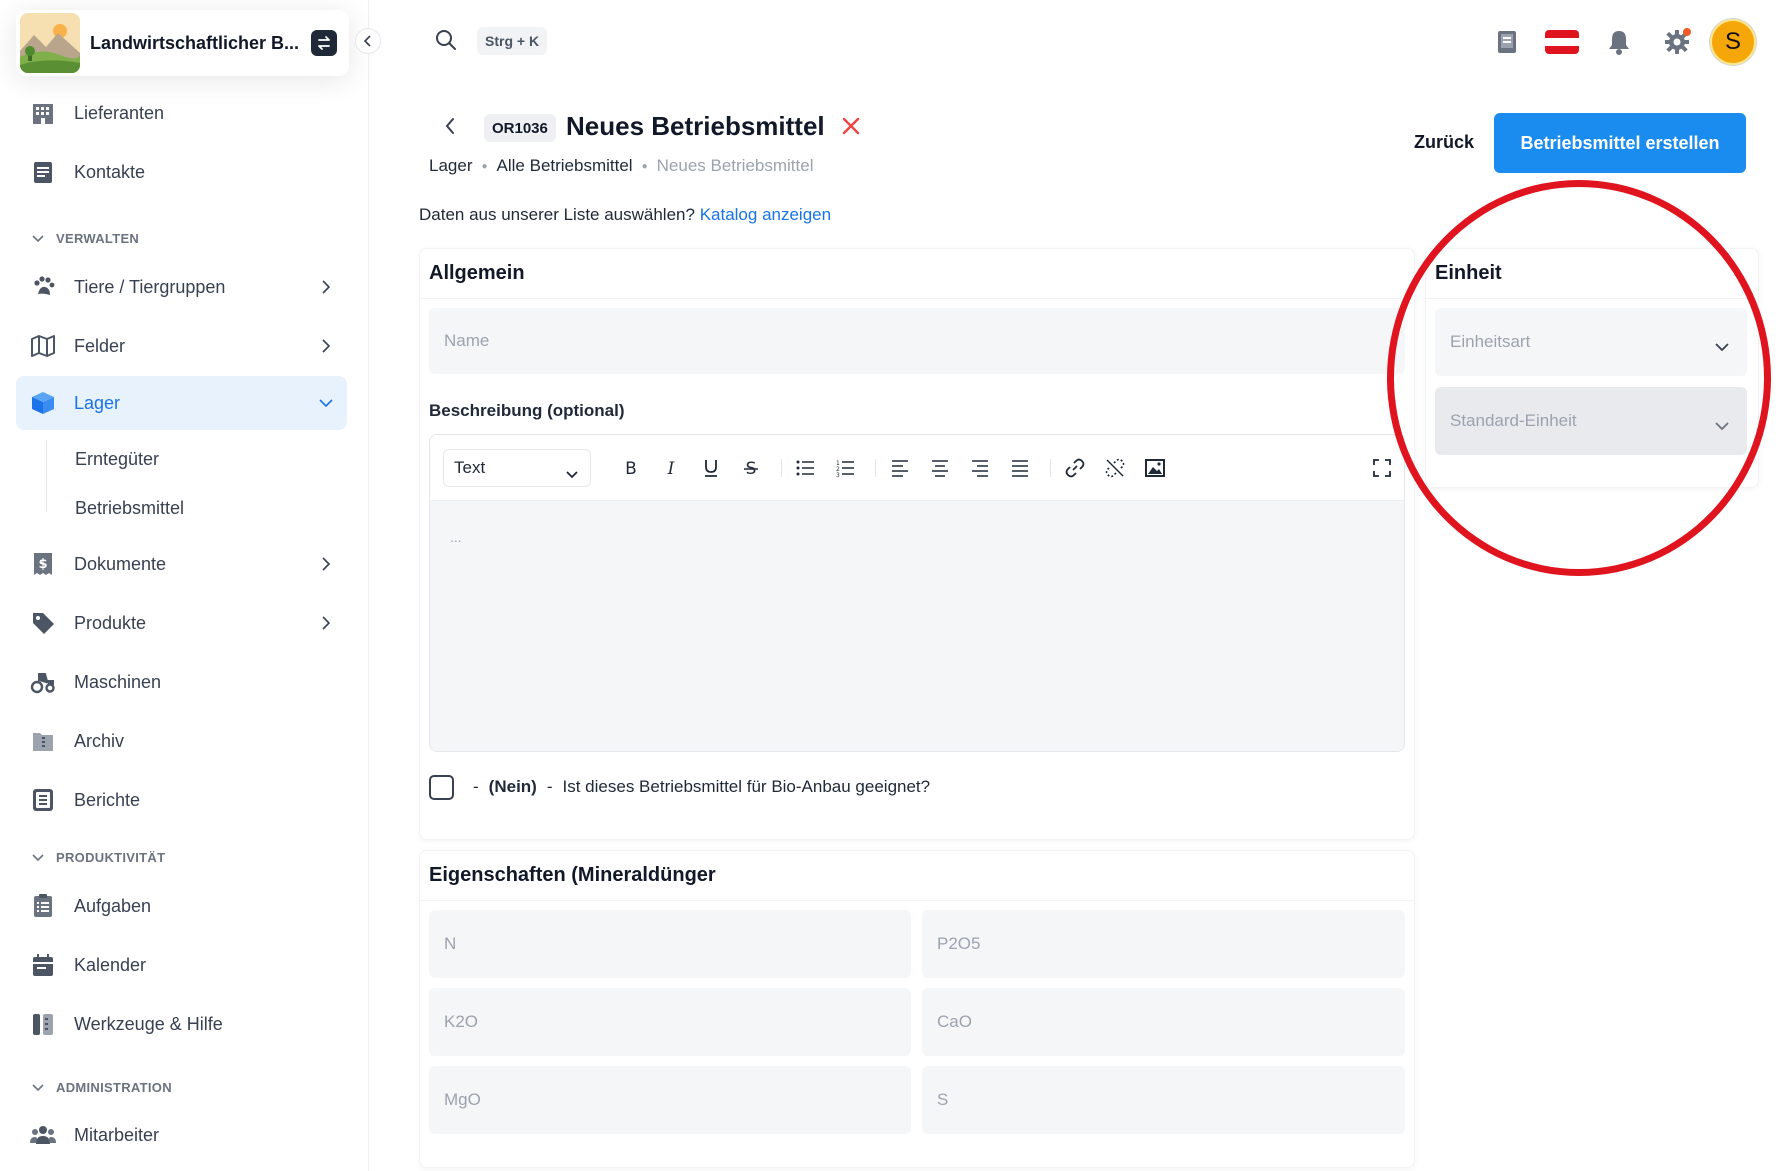 This screenshot has height=1171, width=1787. Describe the element at coordinates (1677, 42) in the screenshot. I see `gear-icon` at that location.